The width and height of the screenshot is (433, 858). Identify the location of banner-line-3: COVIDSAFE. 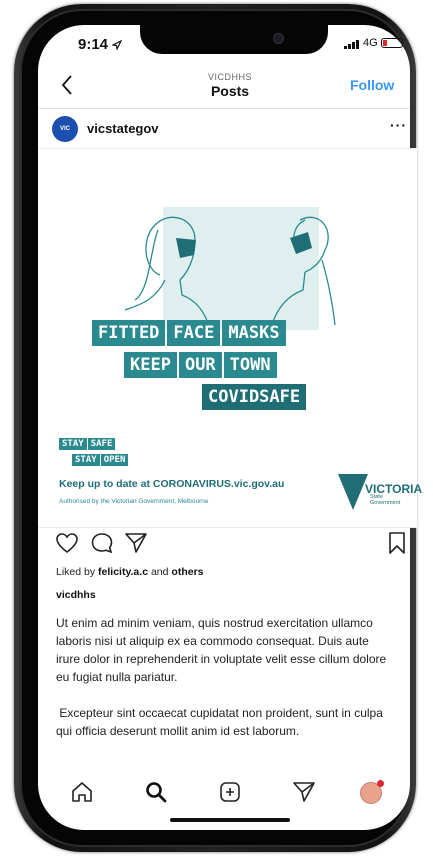
(255, 397).